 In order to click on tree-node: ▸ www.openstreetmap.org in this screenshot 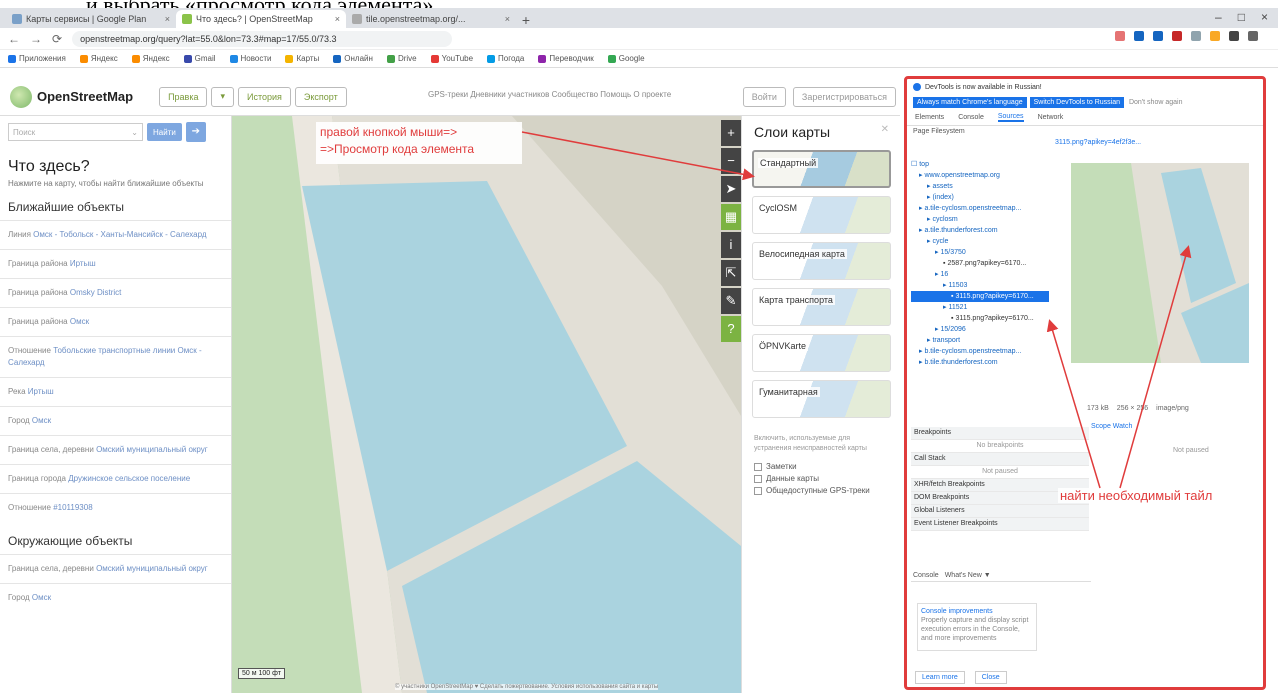, I will do `click(980, 175)`.